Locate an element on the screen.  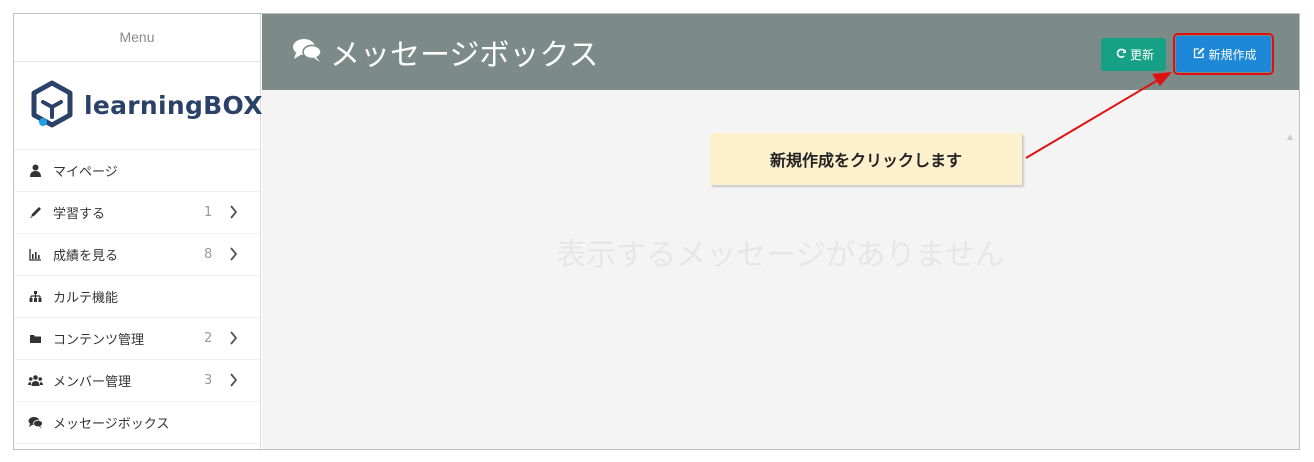
logo-text: learningBOX is located at coordinates (173, 105).